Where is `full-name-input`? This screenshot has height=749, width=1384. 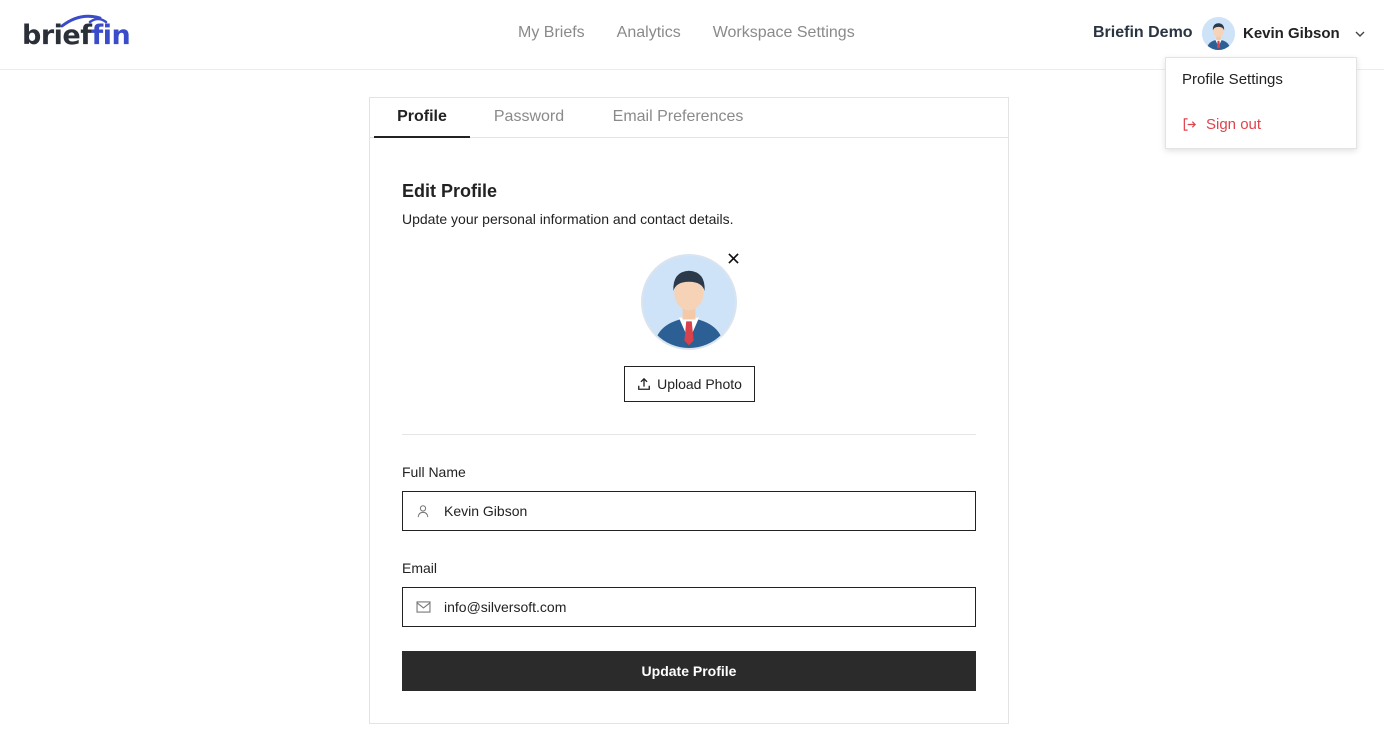
full-name-input is located at coordinates (704, 511).